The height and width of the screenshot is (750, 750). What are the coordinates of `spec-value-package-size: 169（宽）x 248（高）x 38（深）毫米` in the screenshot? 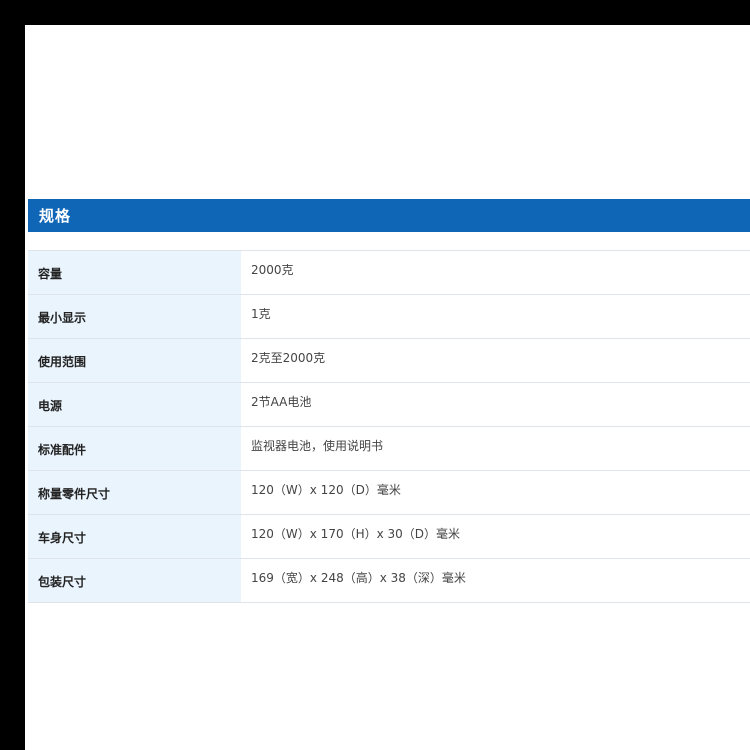 It's located at (495, 580).